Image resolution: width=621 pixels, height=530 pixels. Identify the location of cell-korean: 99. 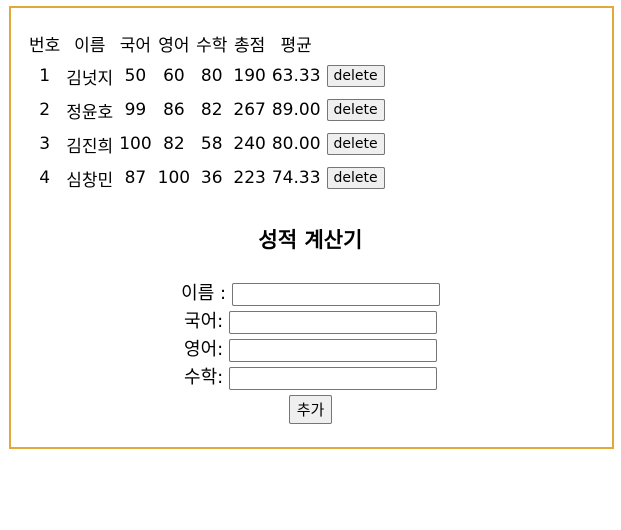
(135, 110).